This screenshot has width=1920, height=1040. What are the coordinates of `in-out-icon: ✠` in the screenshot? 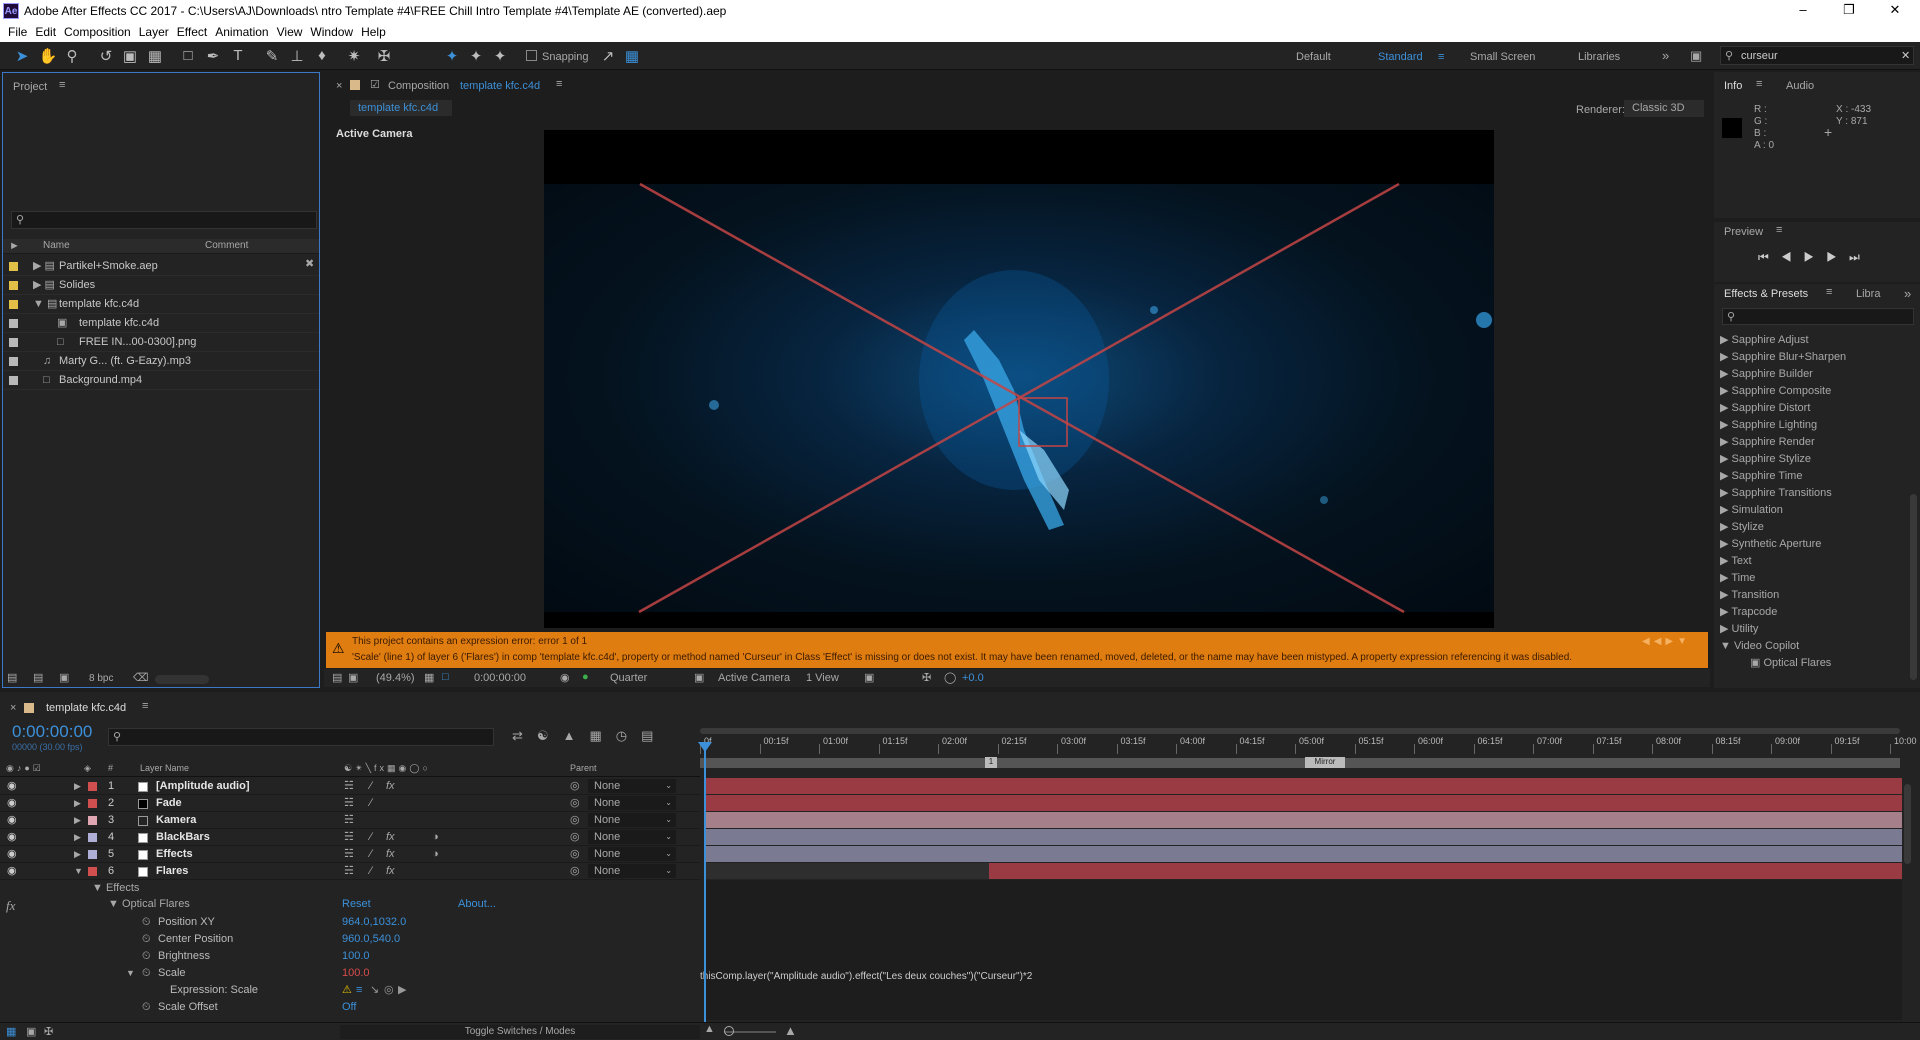 It's located at (48, 1031).